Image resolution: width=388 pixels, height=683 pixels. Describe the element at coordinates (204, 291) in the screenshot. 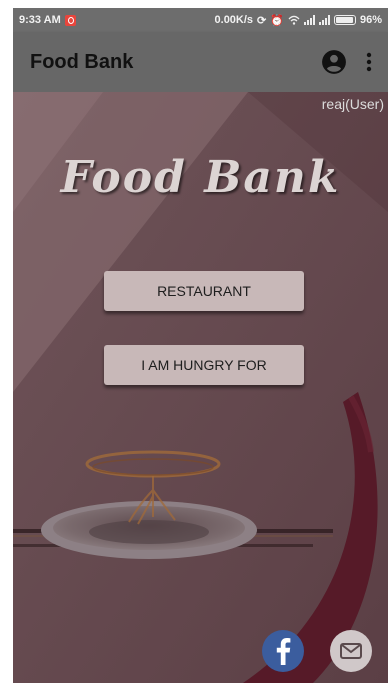

I see `restaurant-button: RESTAURANT` at that location.